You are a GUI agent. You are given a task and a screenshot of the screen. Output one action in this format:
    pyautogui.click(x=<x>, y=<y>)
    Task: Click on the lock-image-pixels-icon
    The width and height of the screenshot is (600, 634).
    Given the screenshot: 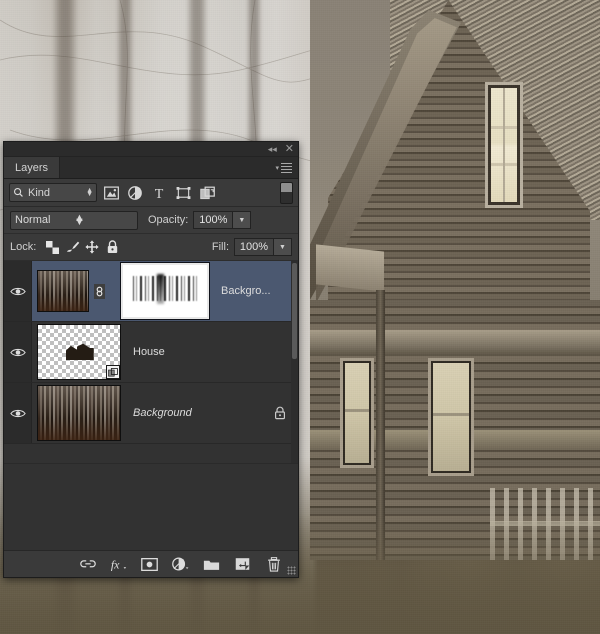 What is the action you would take?
    pyautogui.click(x=72, y=247)
    